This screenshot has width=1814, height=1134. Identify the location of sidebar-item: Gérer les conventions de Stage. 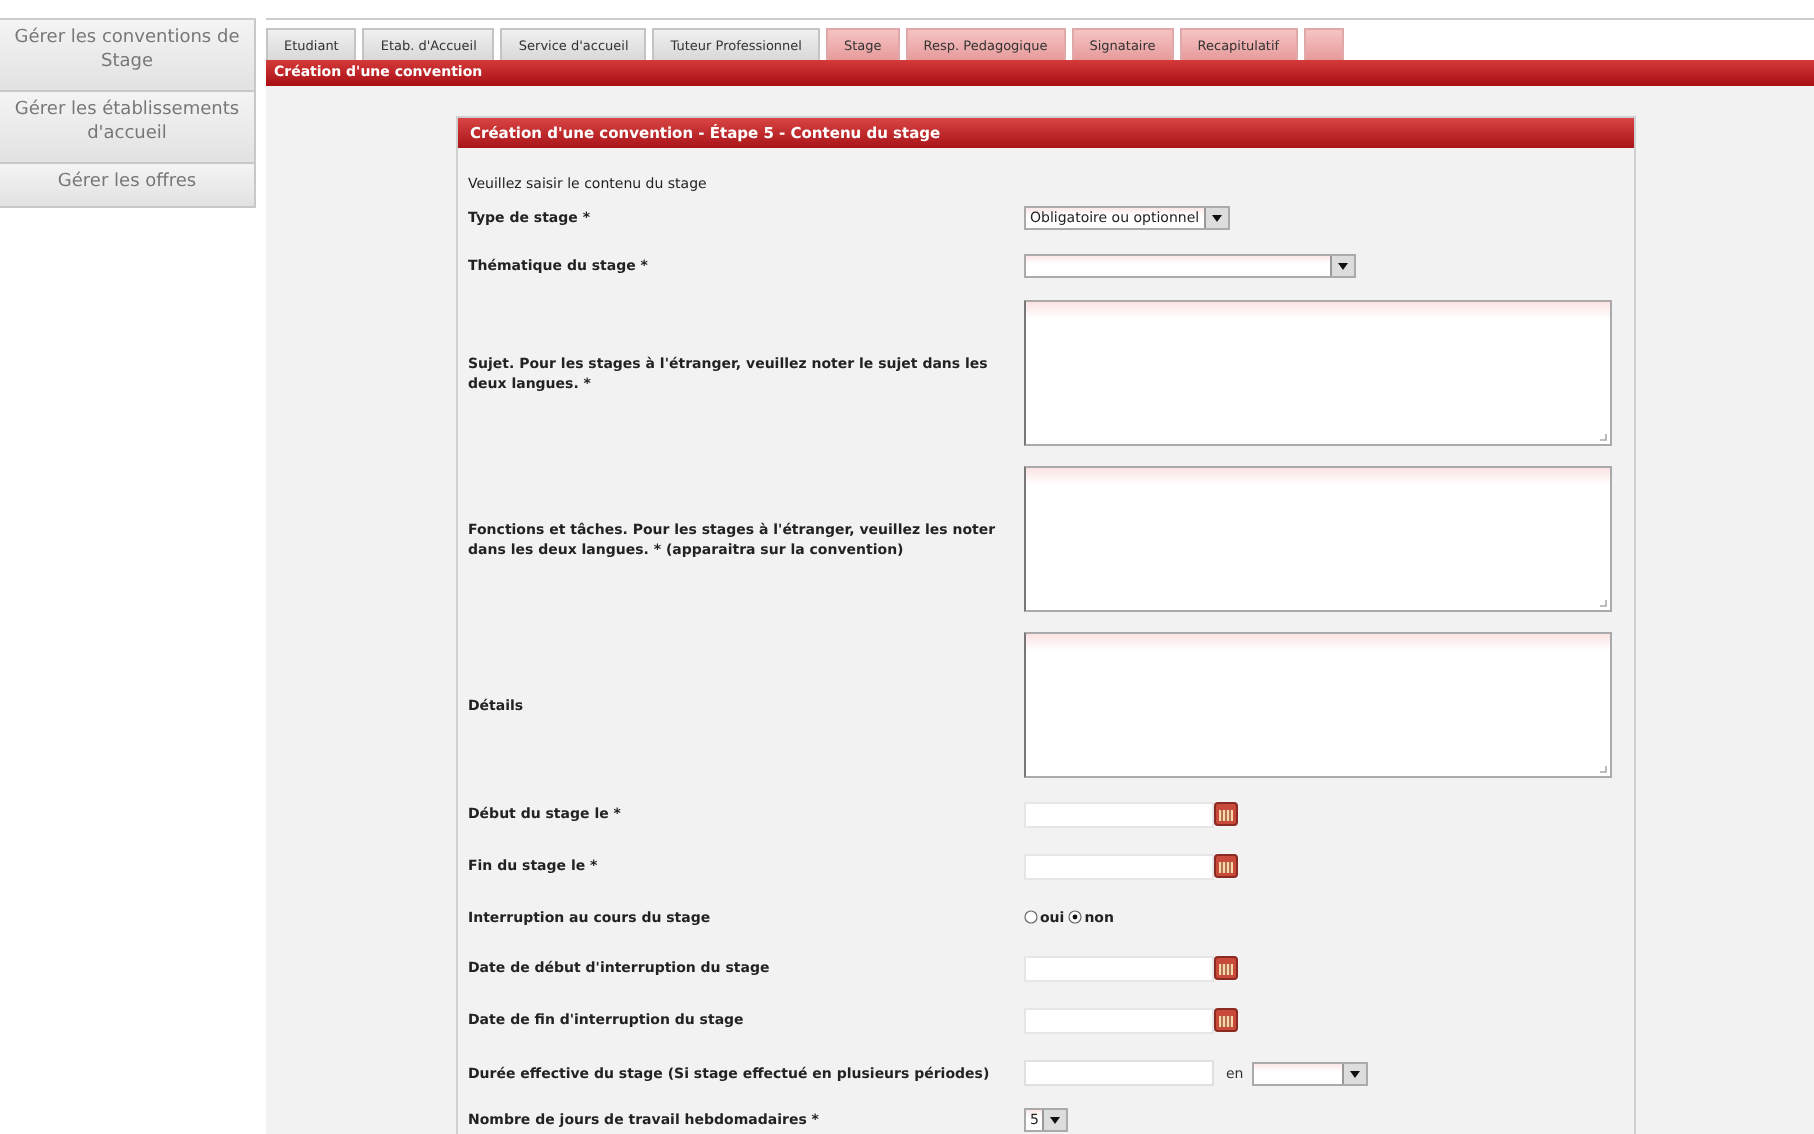
(128, 56).